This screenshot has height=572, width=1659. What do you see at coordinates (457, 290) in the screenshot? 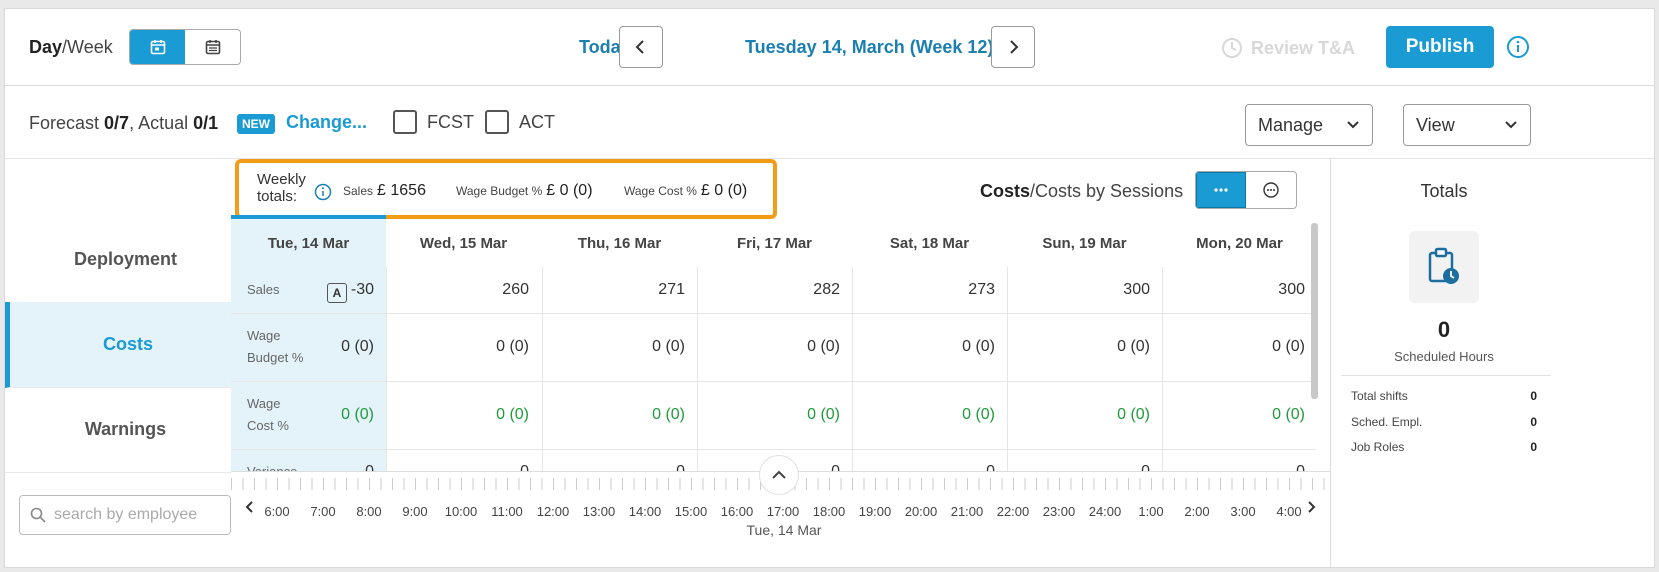
I see `grid-cell: 260` at bounding box center [457, 290].